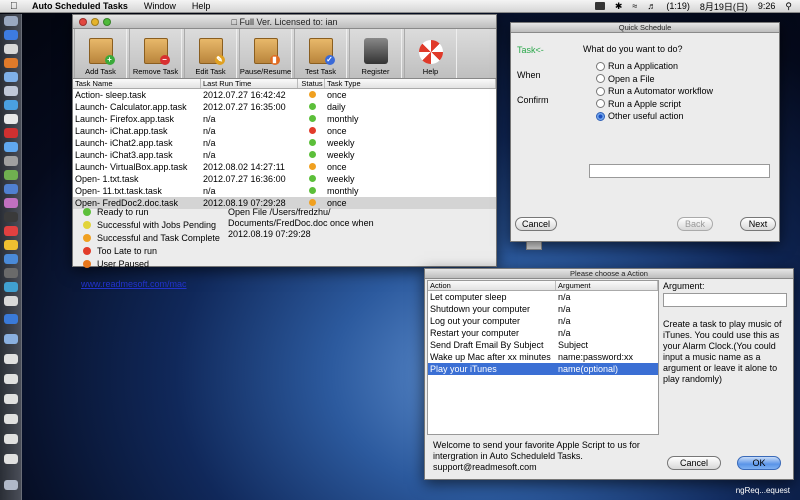 The image size is (800, 500). I want to click on option-run-application: Run a Application, so click(654, 66).